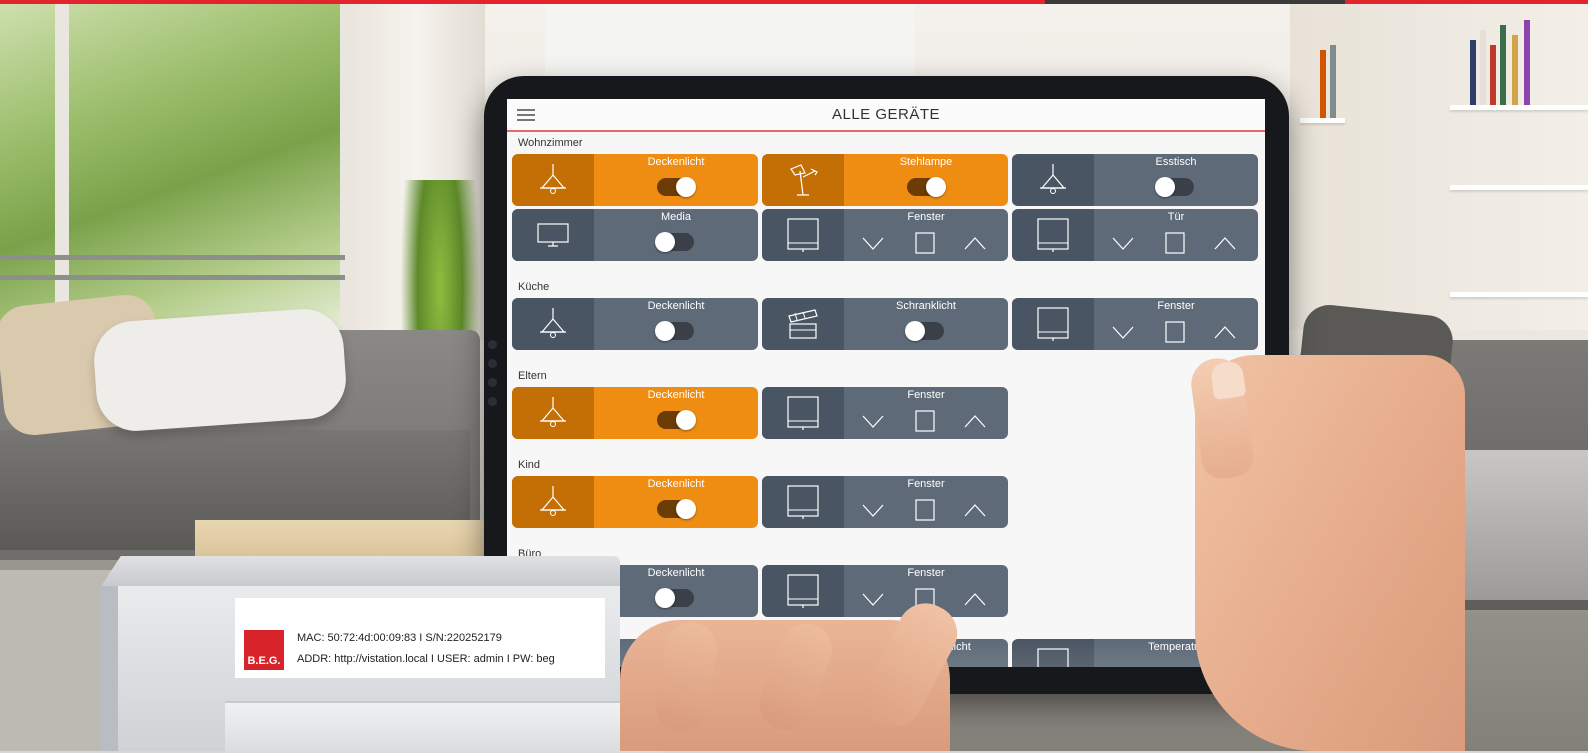 Image resolution: width=1588 pixels, height=753 pixels. Describe the element at coordinates (553, 235) in the screenshot. I see `tv-icon` at that location.